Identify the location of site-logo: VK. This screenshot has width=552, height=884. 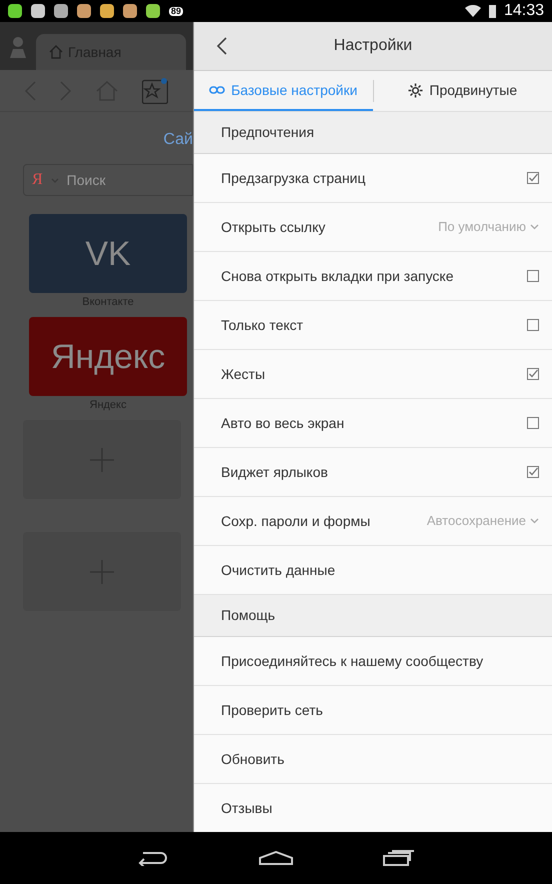
(108, 253).